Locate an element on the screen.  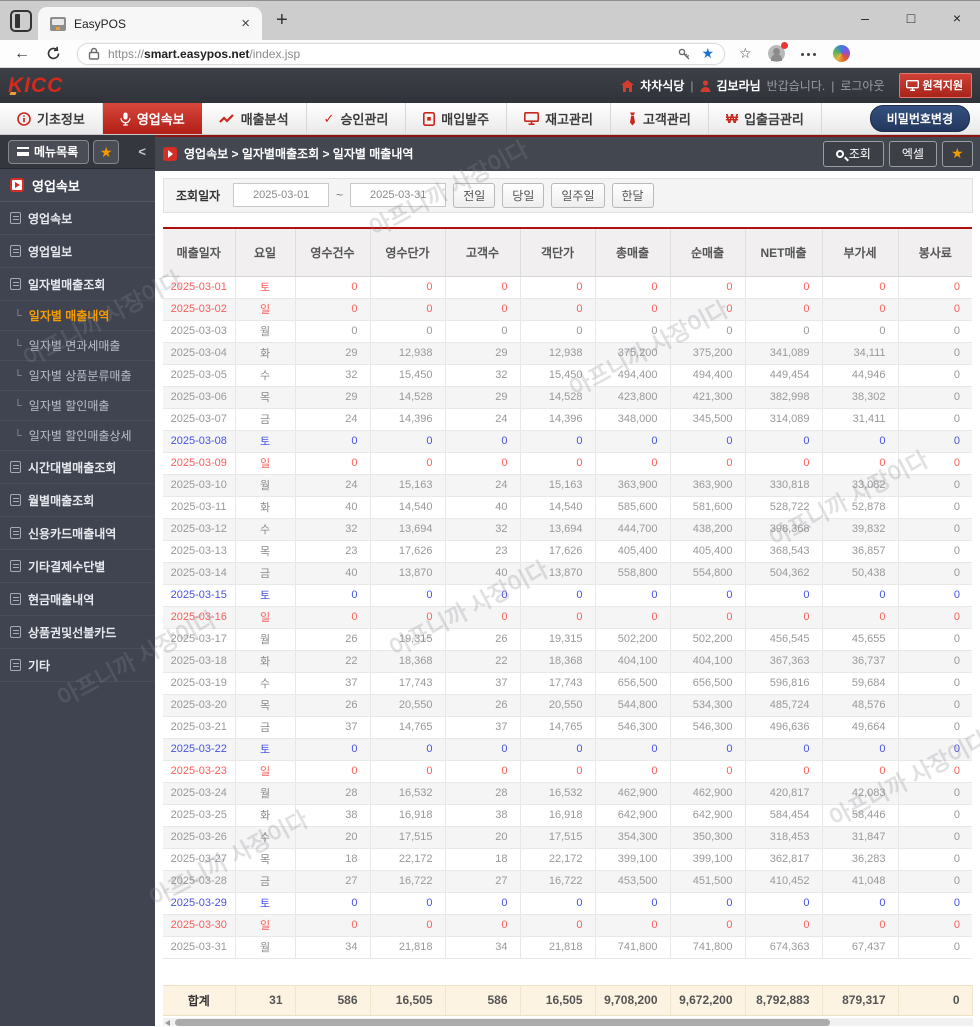
cell-value: 502,200 is located at coordinates (708, 639).